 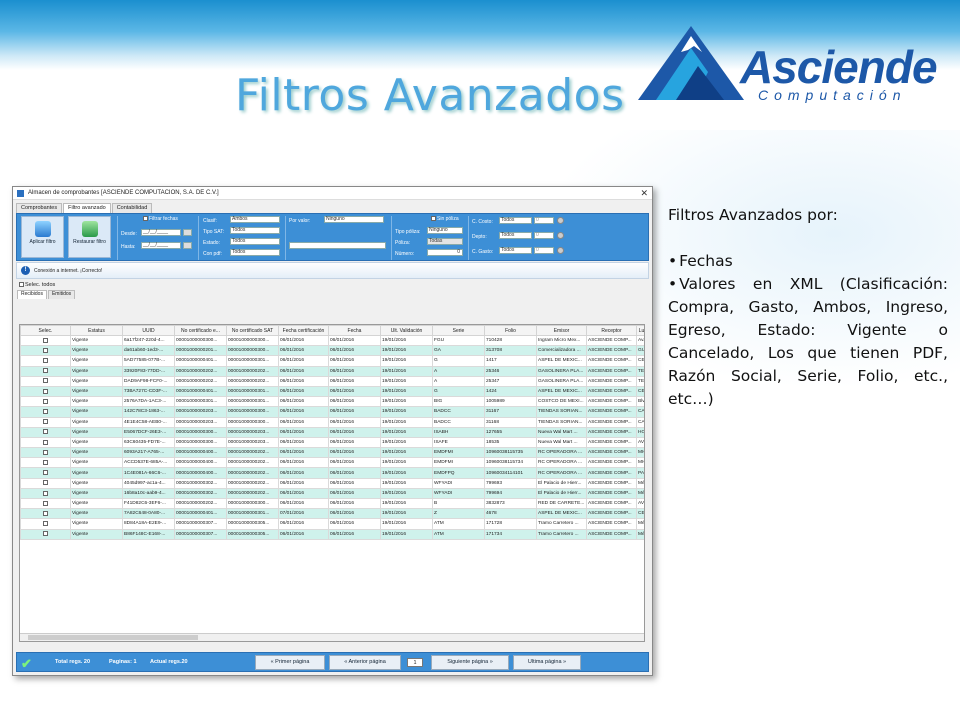 I want to click on last-page-button: Ultima página », so click(x=547, y=662).